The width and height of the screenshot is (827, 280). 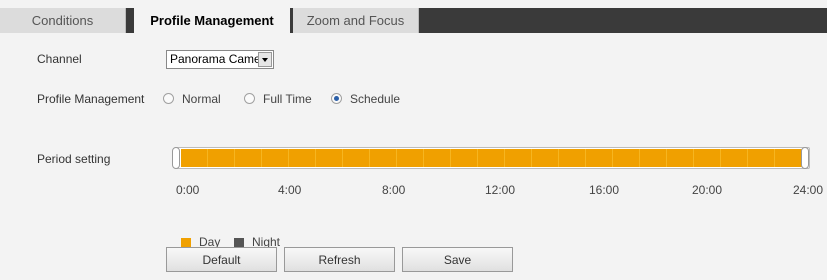 What do you see at coordinates (375, 99) in the screenshot?
I see `radio-schedule-label: Schedule` at bounding box center [375, 99].